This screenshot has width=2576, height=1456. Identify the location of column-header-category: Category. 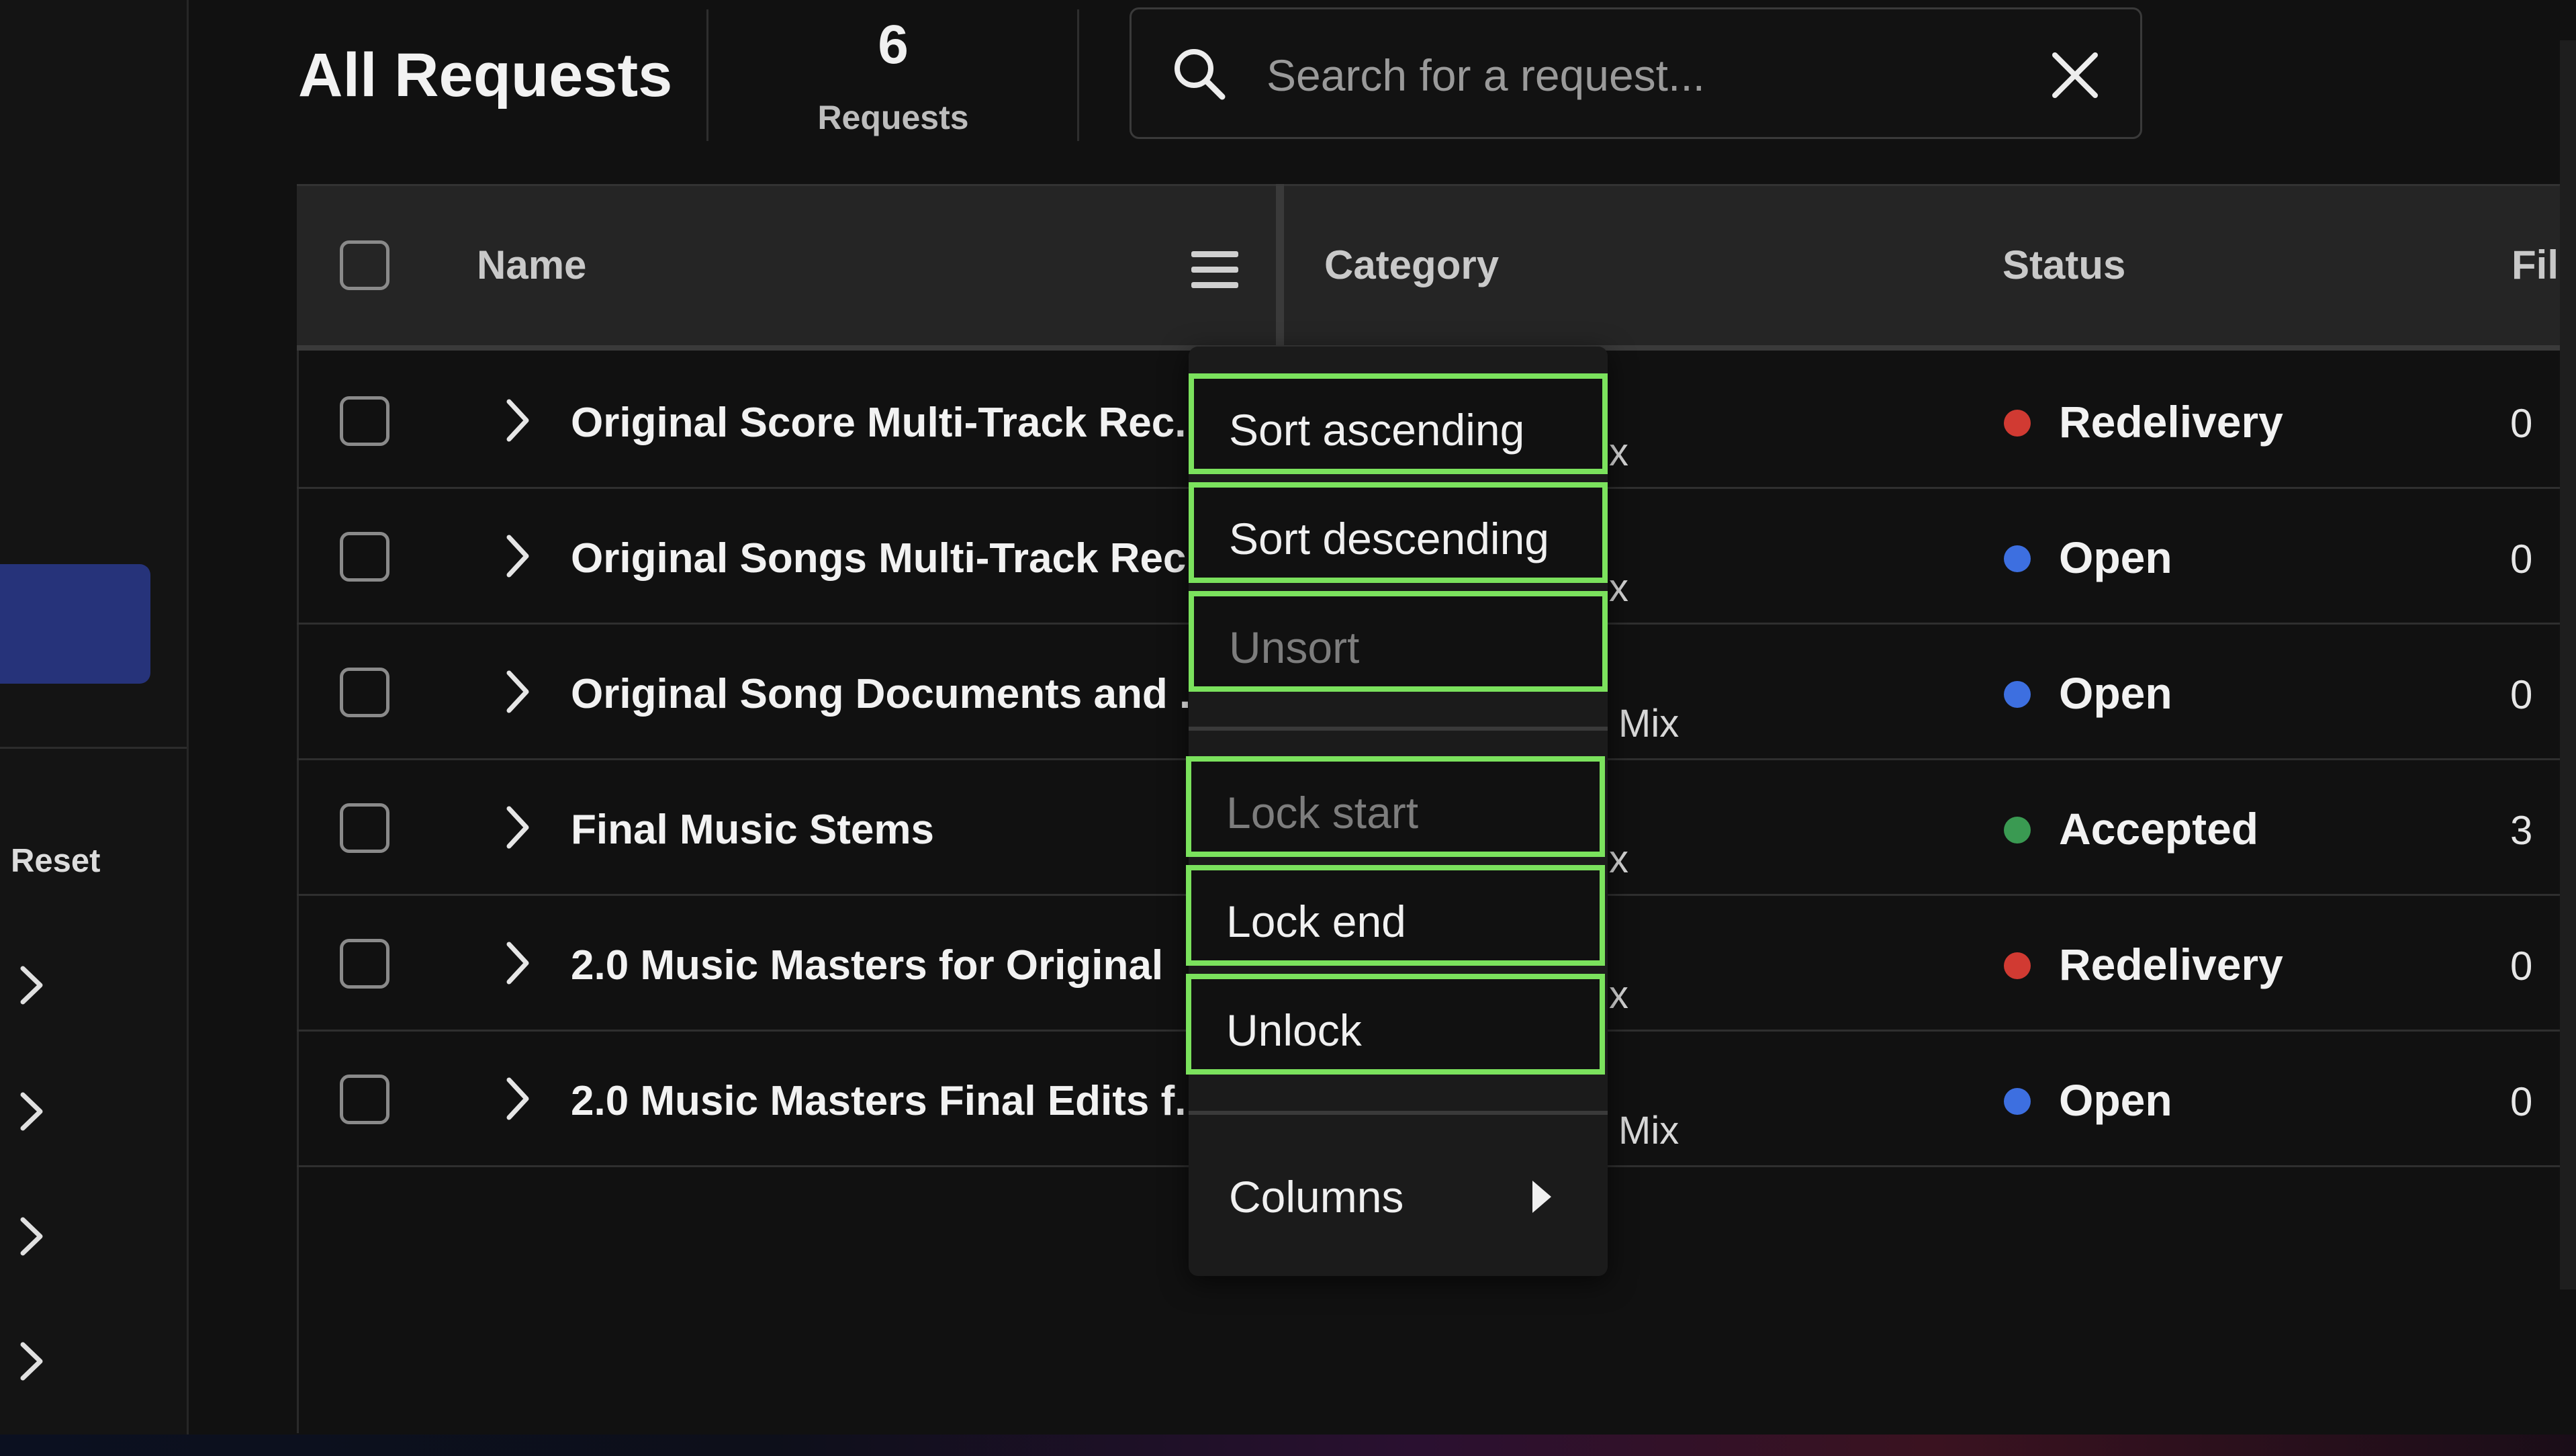
(1411, 265).